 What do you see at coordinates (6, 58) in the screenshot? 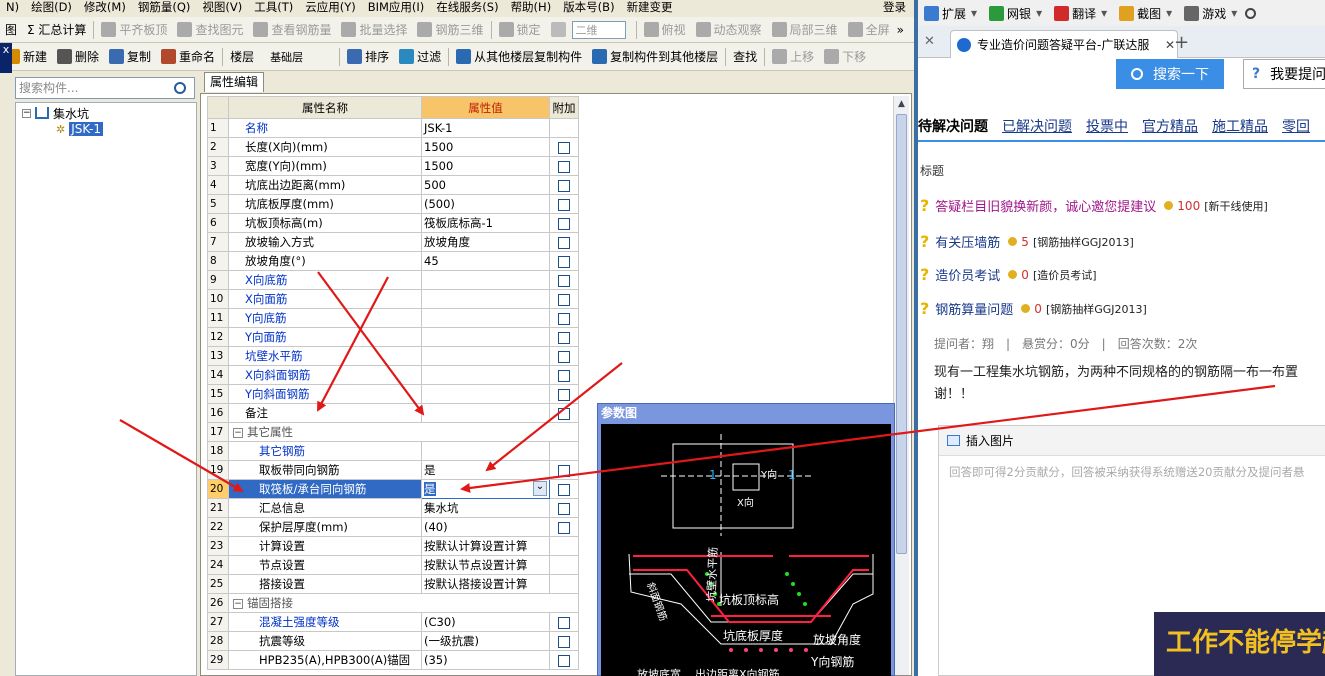
I see `side-panel-close-tab: x` at bounding box center [6, 58].